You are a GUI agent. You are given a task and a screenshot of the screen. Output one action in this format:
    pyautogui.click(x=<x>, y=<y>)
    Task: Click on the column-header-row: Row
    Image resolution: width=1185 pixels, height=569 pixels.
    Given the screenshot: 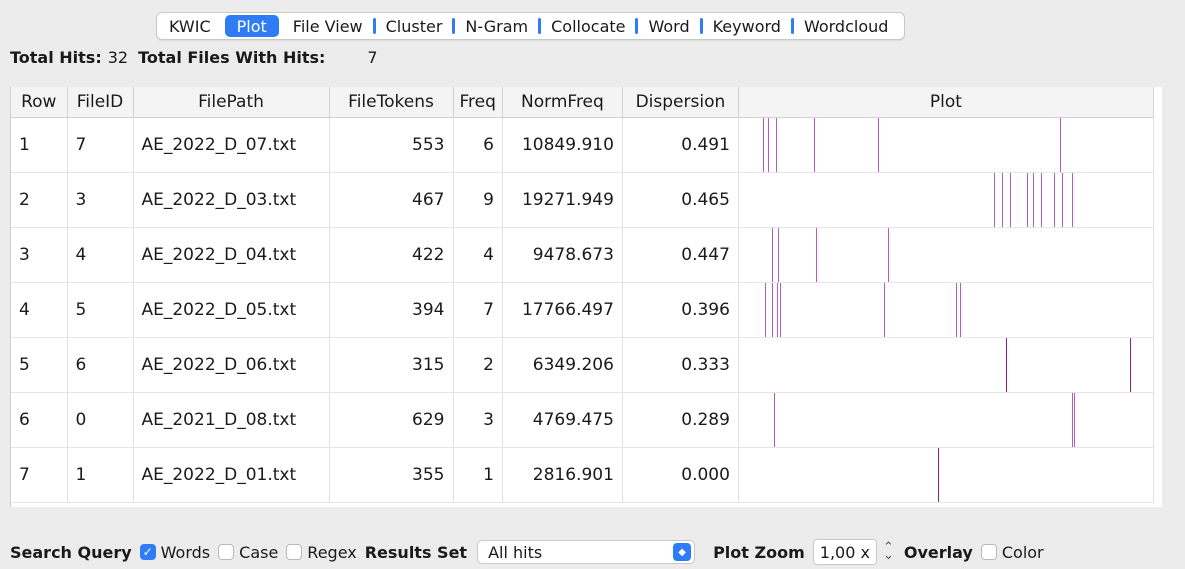 What is the action you would take?
    pyautogui.click(x=39, y=102)
    